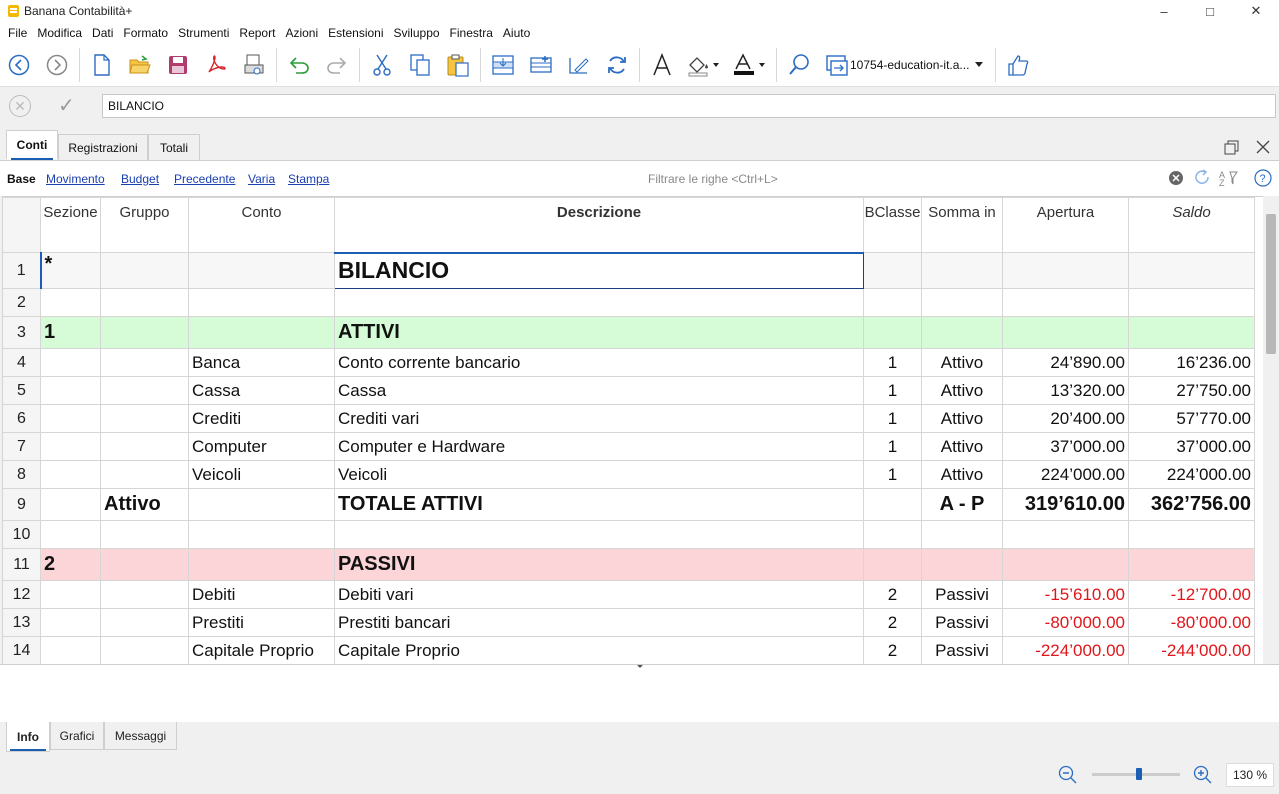 This screenshot has height=794, width=1279. Describe the element at coordinates (261, 362) in the screenshot. I see `cell-conto: Banca` at that location.